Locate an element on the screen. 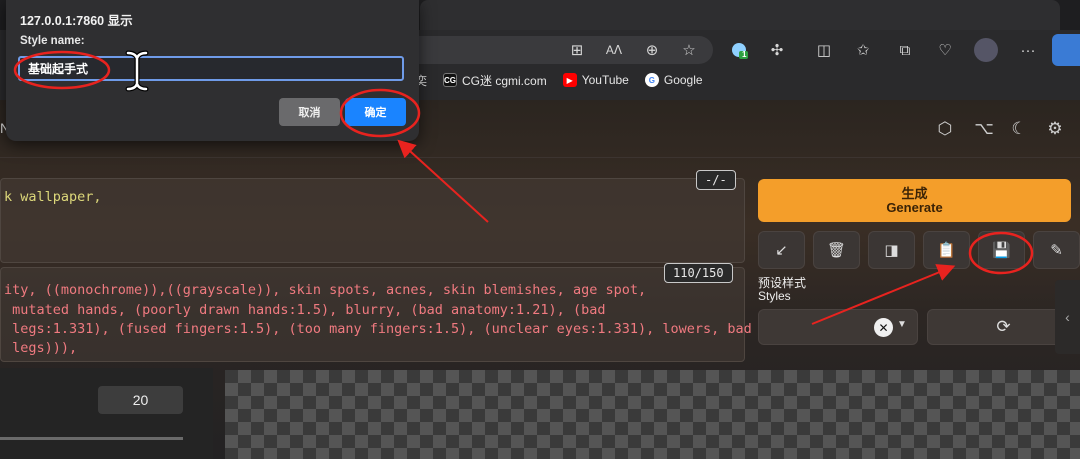 The width and height of the screenshot is (1080, 459). trash-icon: 🗑 is located at coordinates (836, 250).